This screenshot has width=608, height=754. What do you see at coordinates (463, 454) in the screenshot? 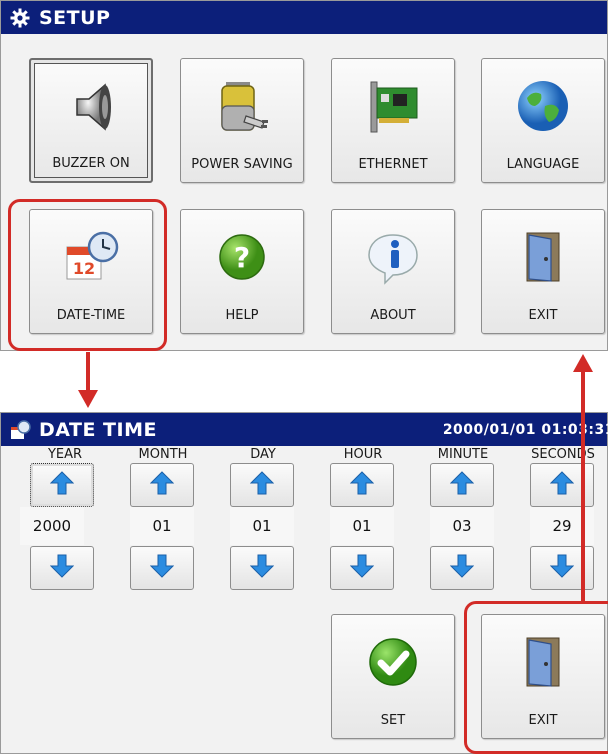
I see `minute-header: MINUTE` at bounding box center [463, 454].